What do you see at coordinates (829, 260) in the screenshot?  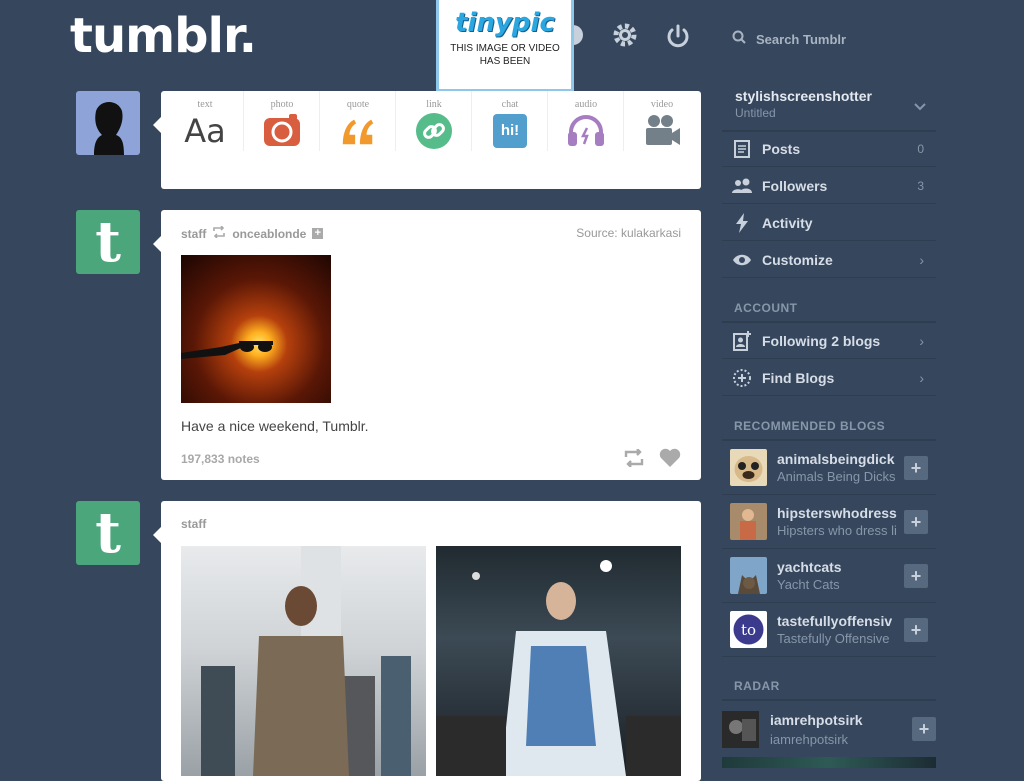 I see `sidebar-item-customize: Customize ›` at bounding box center [829, 260].